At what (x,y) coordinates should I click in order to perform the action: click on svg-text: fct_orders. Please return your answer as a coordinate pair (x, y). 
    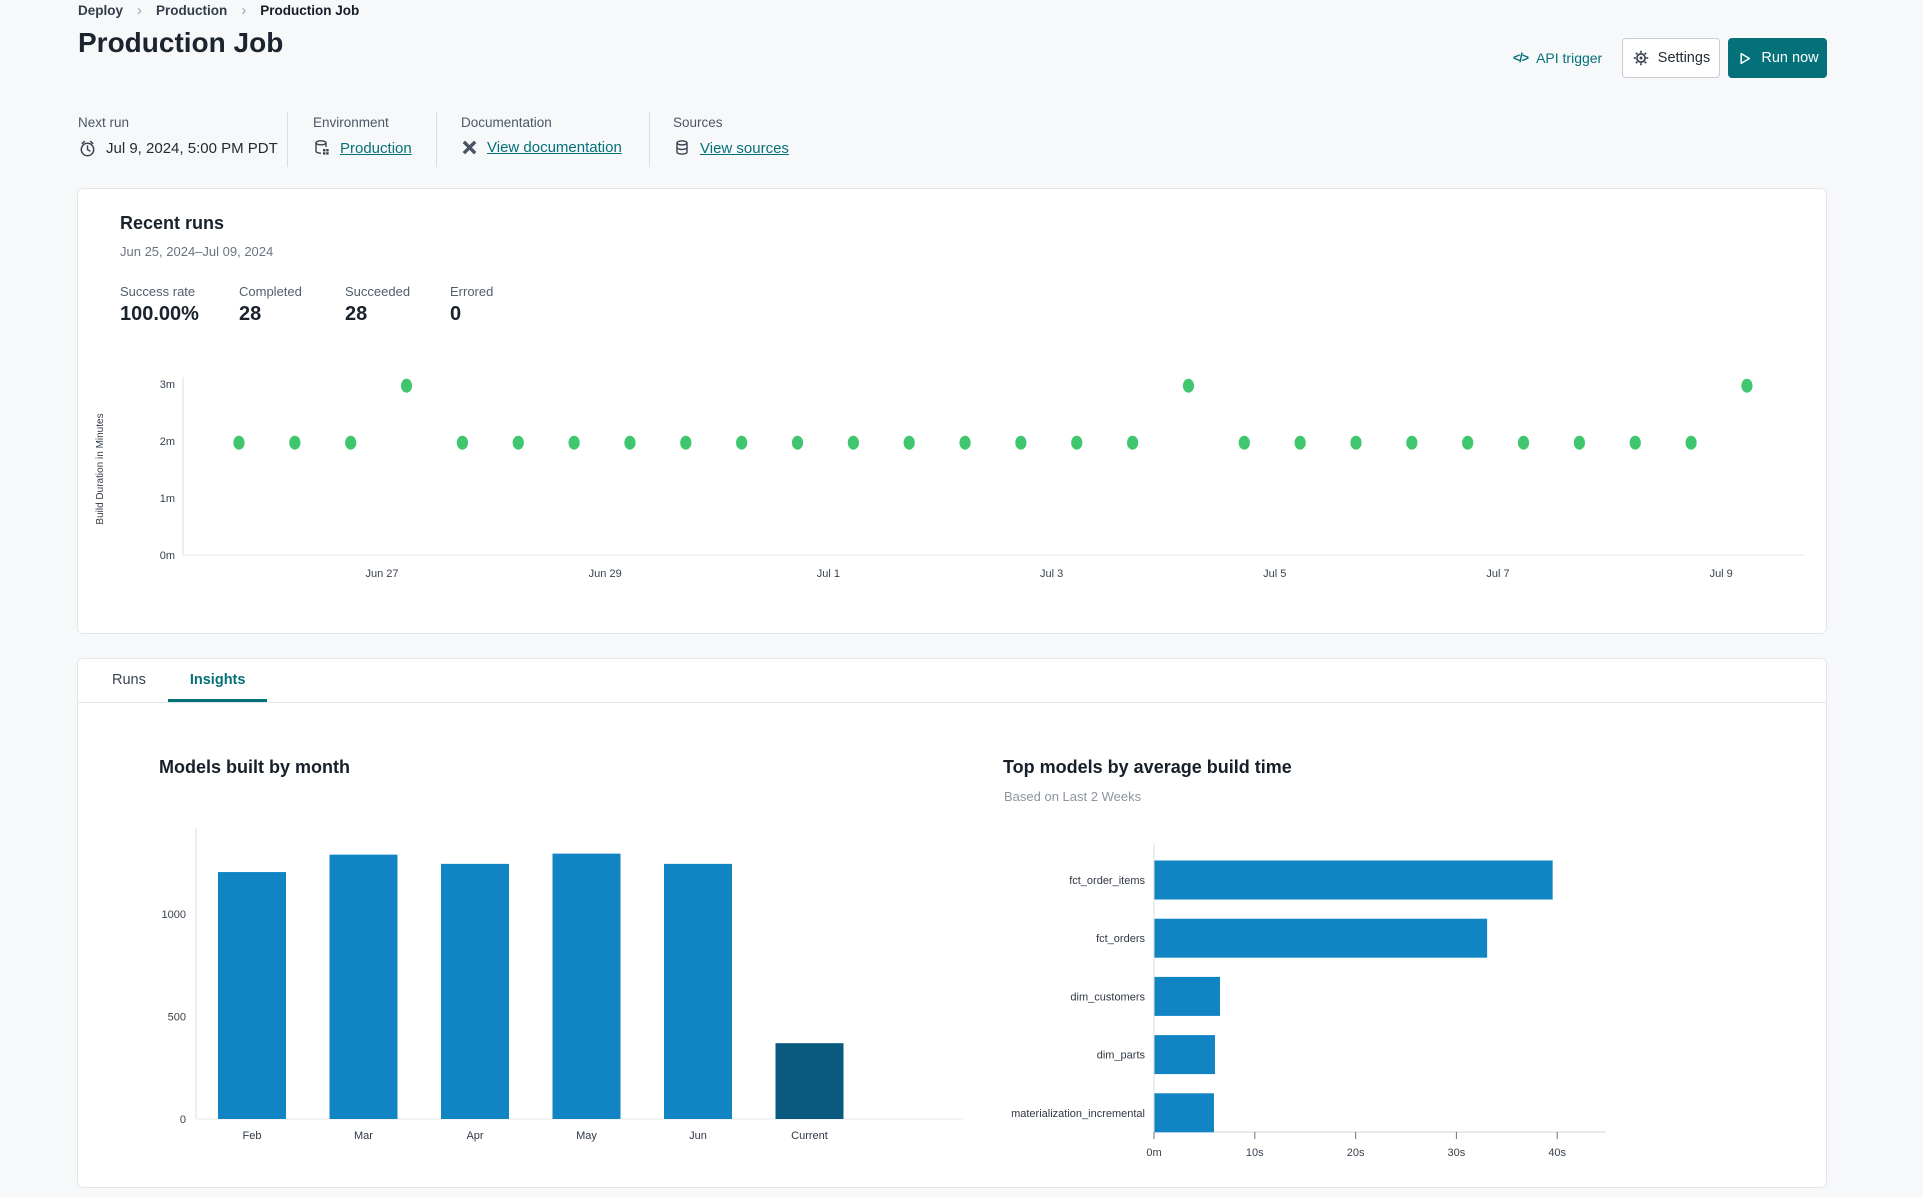
    Looking at the image, I should click on (1120, 939).